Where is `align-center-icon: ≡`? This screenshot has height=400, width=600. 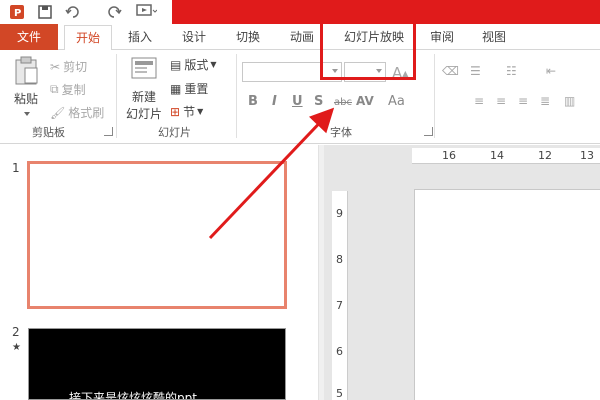
align-center-icon: ≡ is located at coordinates (501, 101).